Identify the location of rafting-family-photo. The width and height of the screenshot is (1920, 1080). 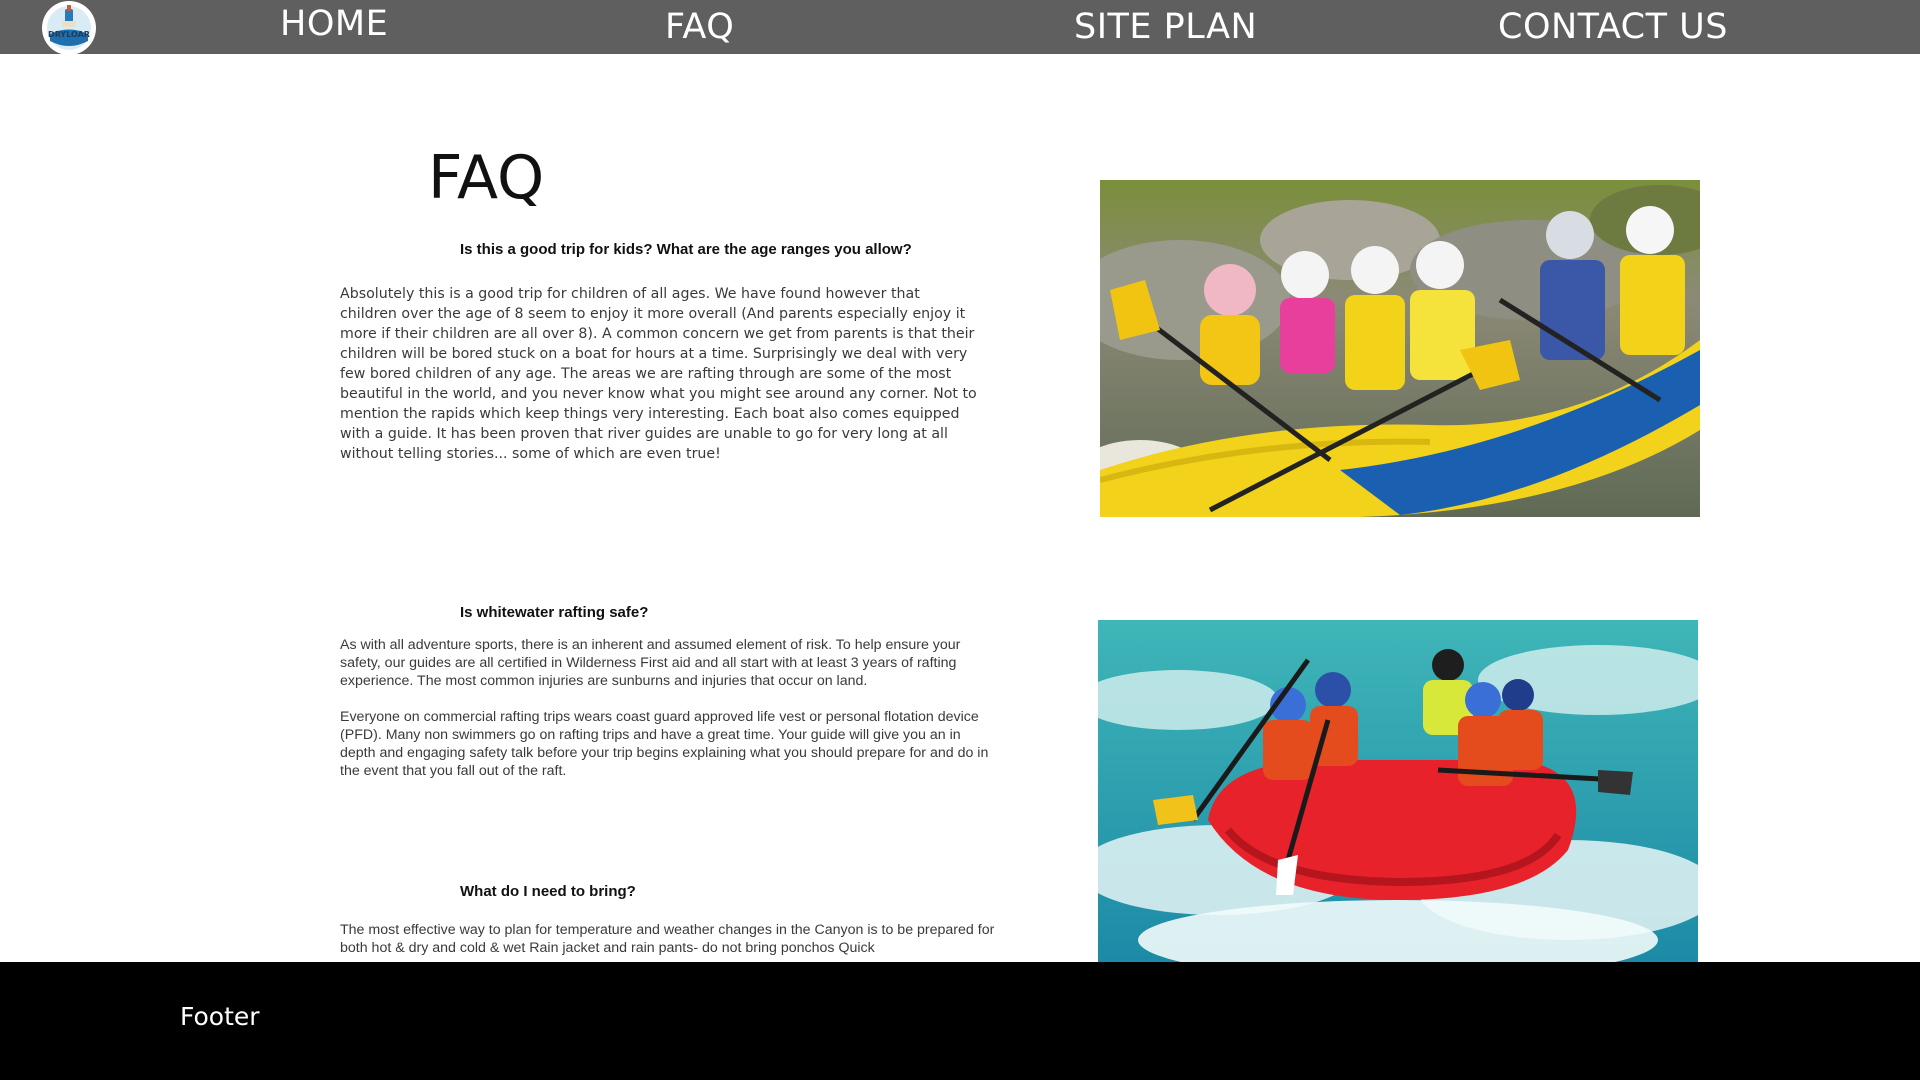
(1400, 348).